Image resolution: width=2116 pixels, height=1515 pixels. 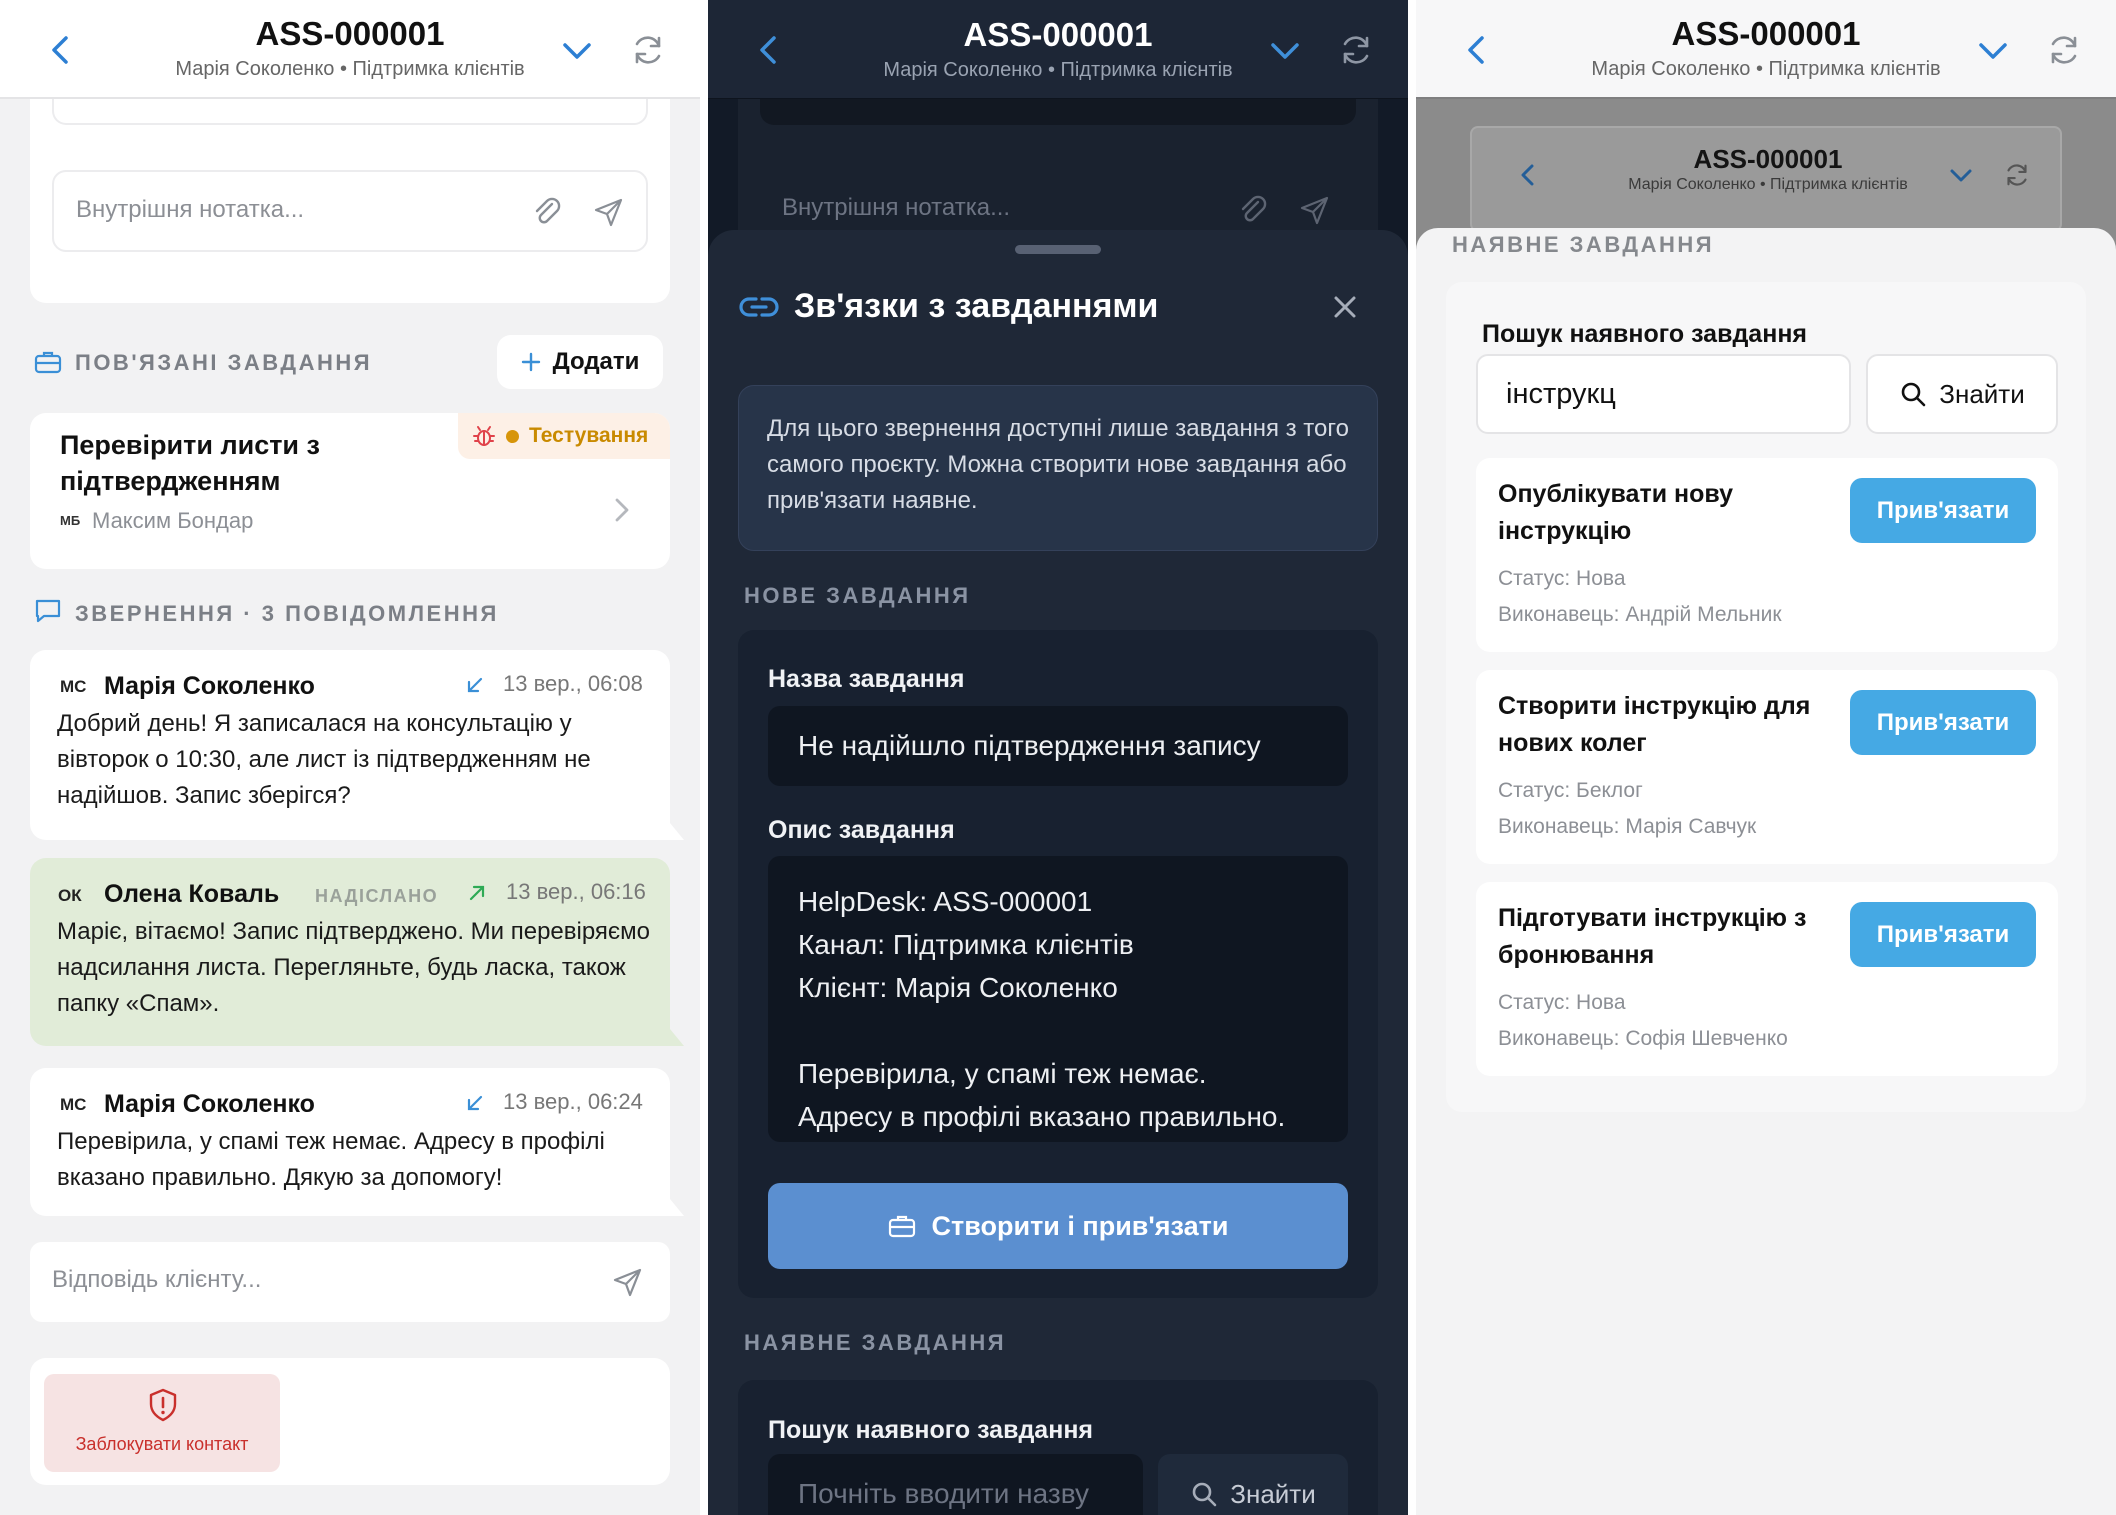 I want to click on task-search-input: Почніть вводити назву, so click(x=955, y=1484).